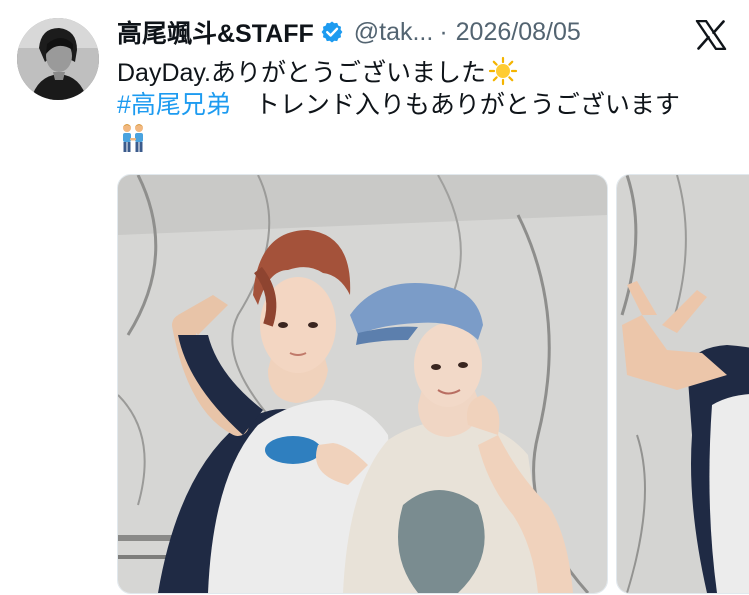 Image resolution: width=749 pixels, height=595 pixels. Describe the element at coordinates (174, 105) in the screenshot. I see `hashtag-link: #高尾兄弟` at that location.